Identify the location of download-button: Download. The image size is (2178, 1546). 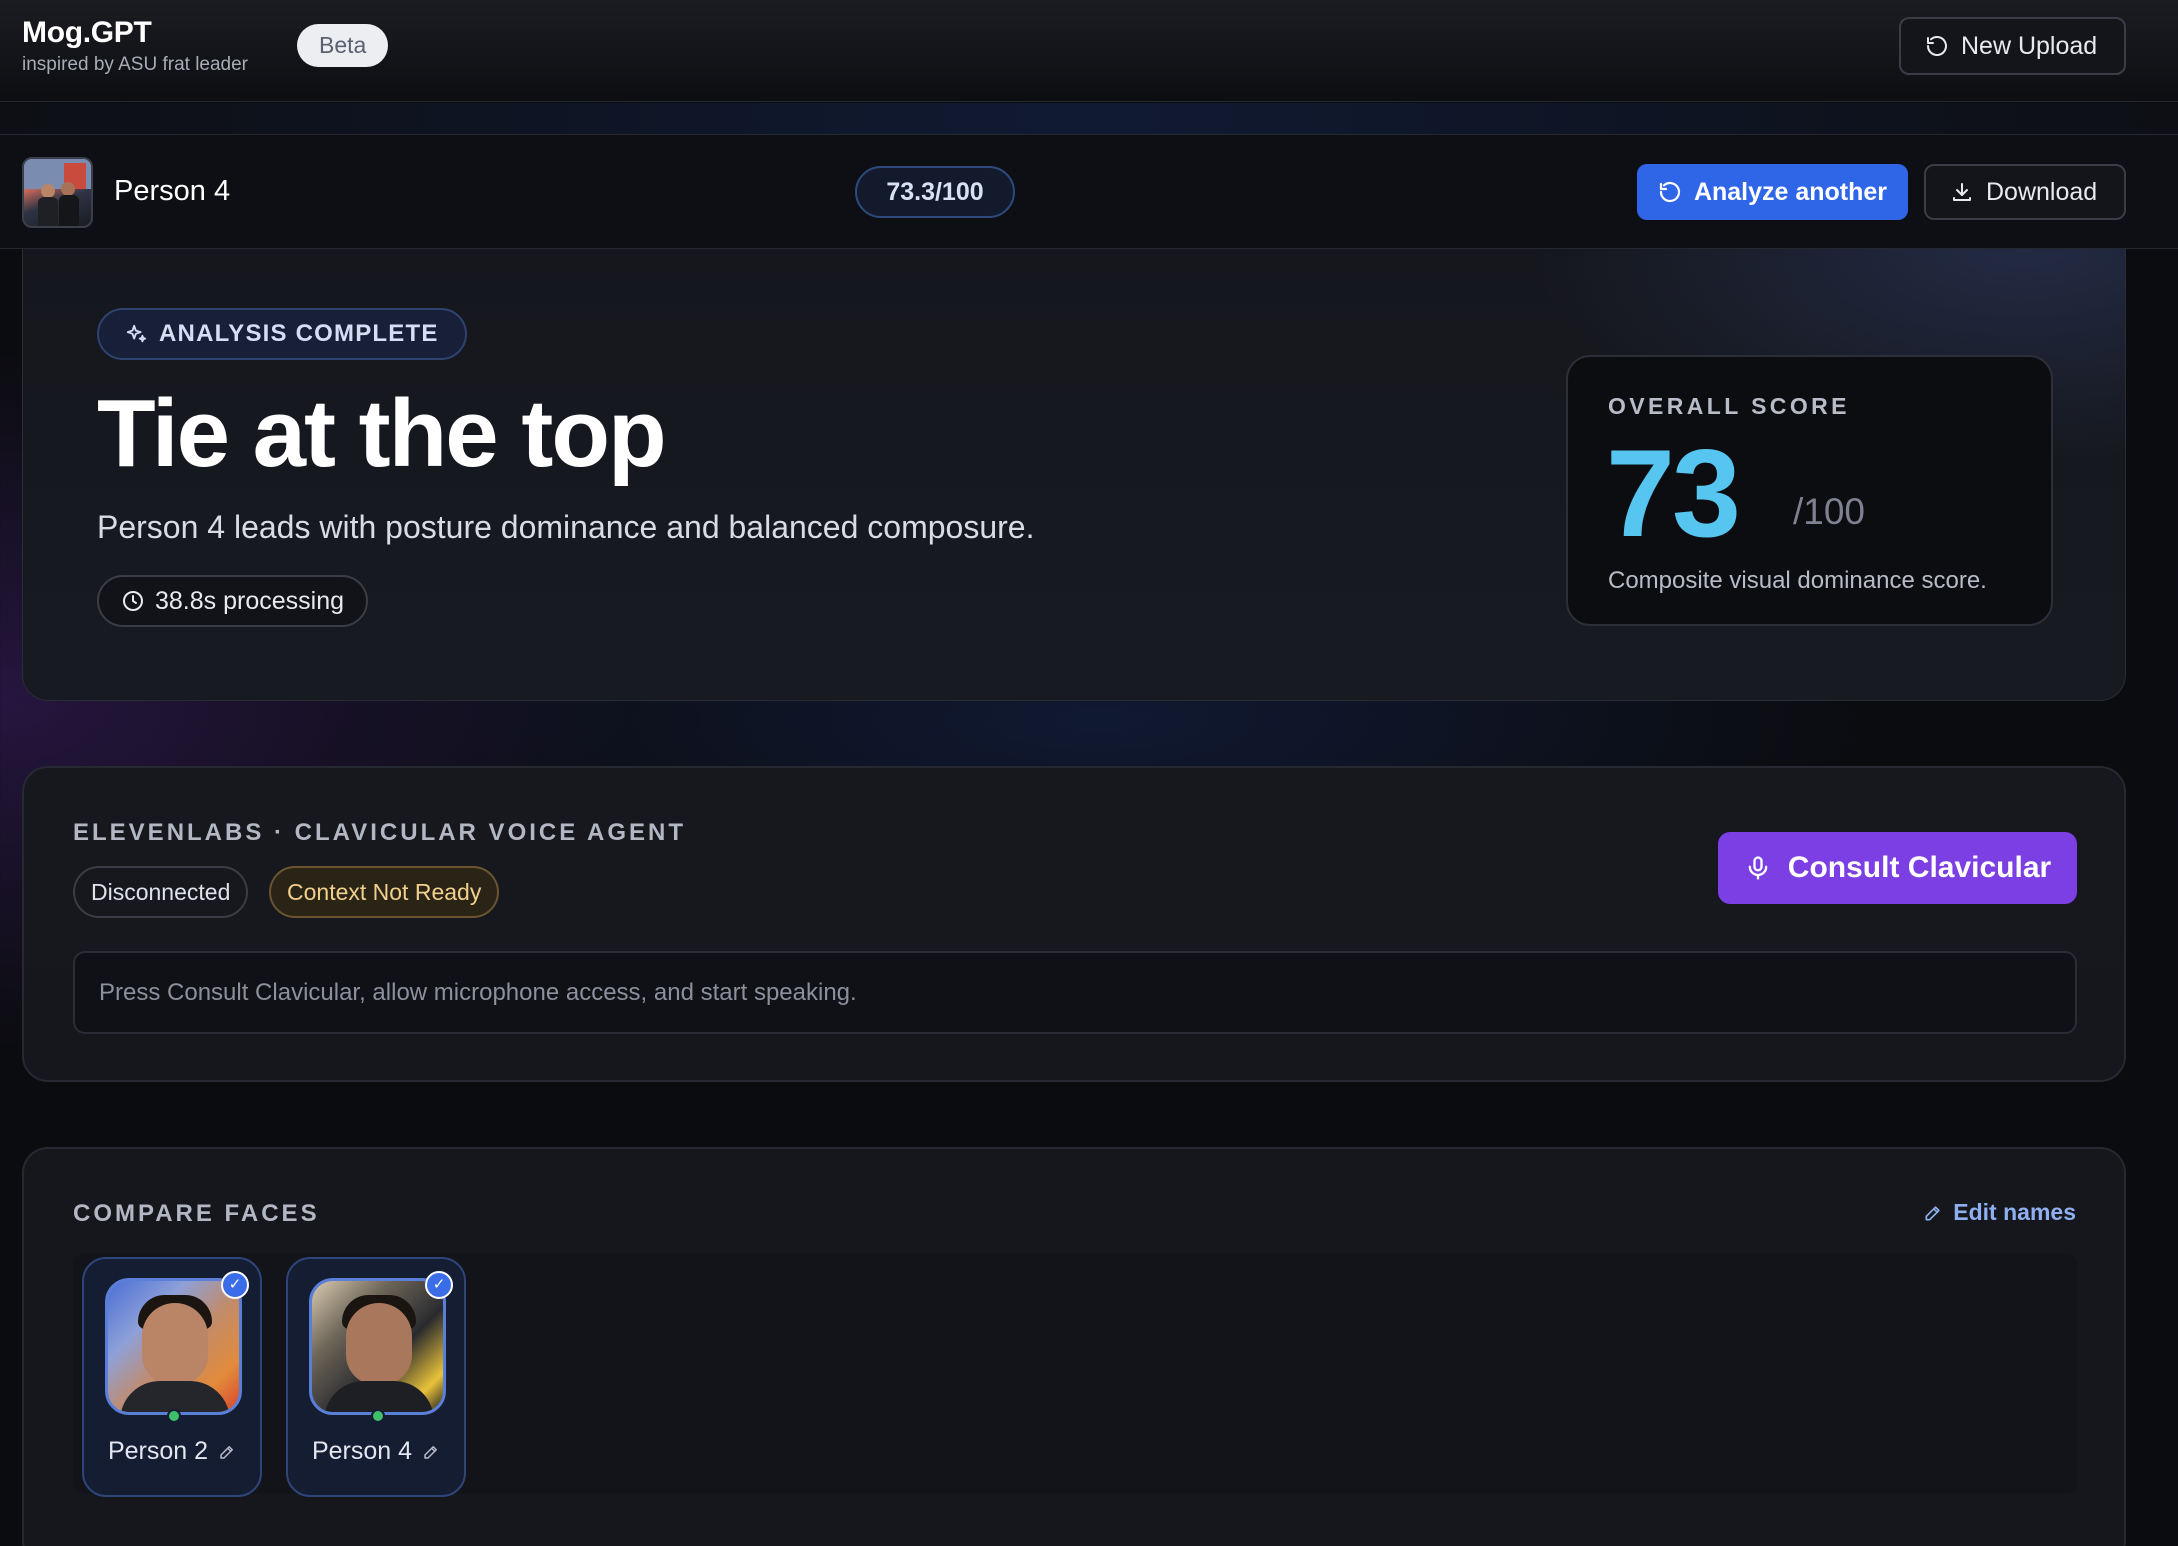
(2025, 192).